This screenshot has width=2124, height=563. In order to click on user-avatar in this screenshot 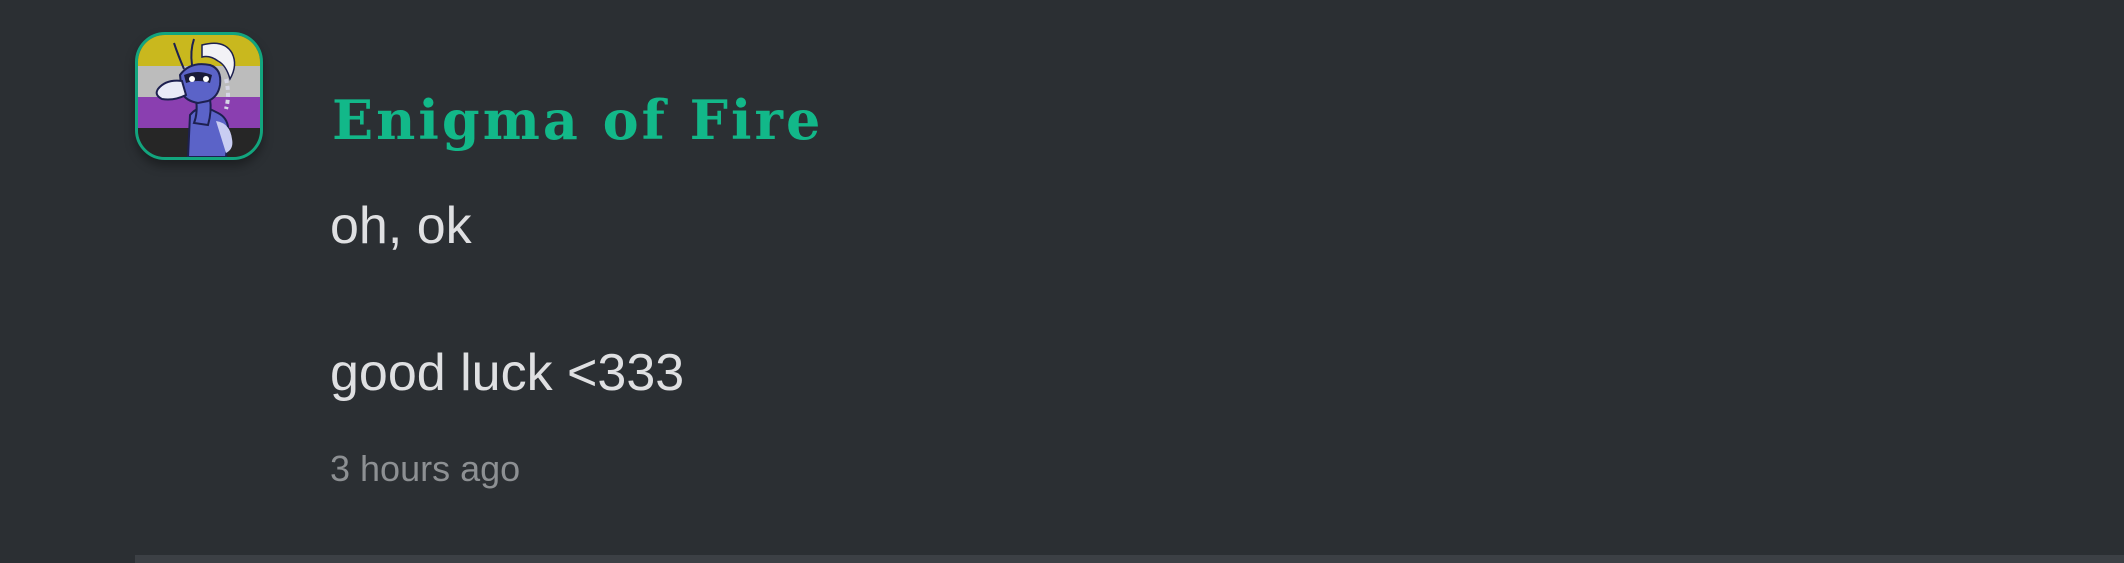, I will do `click(199, 96)`.